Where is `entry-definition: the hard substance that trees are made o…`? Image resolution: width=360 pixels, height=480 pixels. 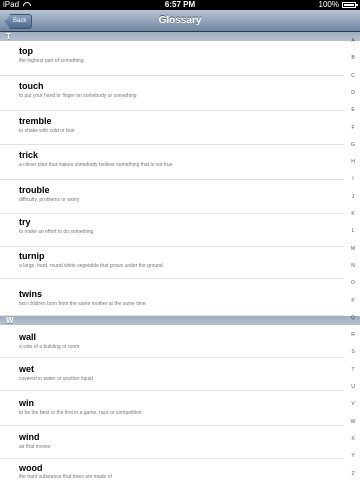
entry-definition: the hard substance that trees are made o… is located at coordinates (65, 477).